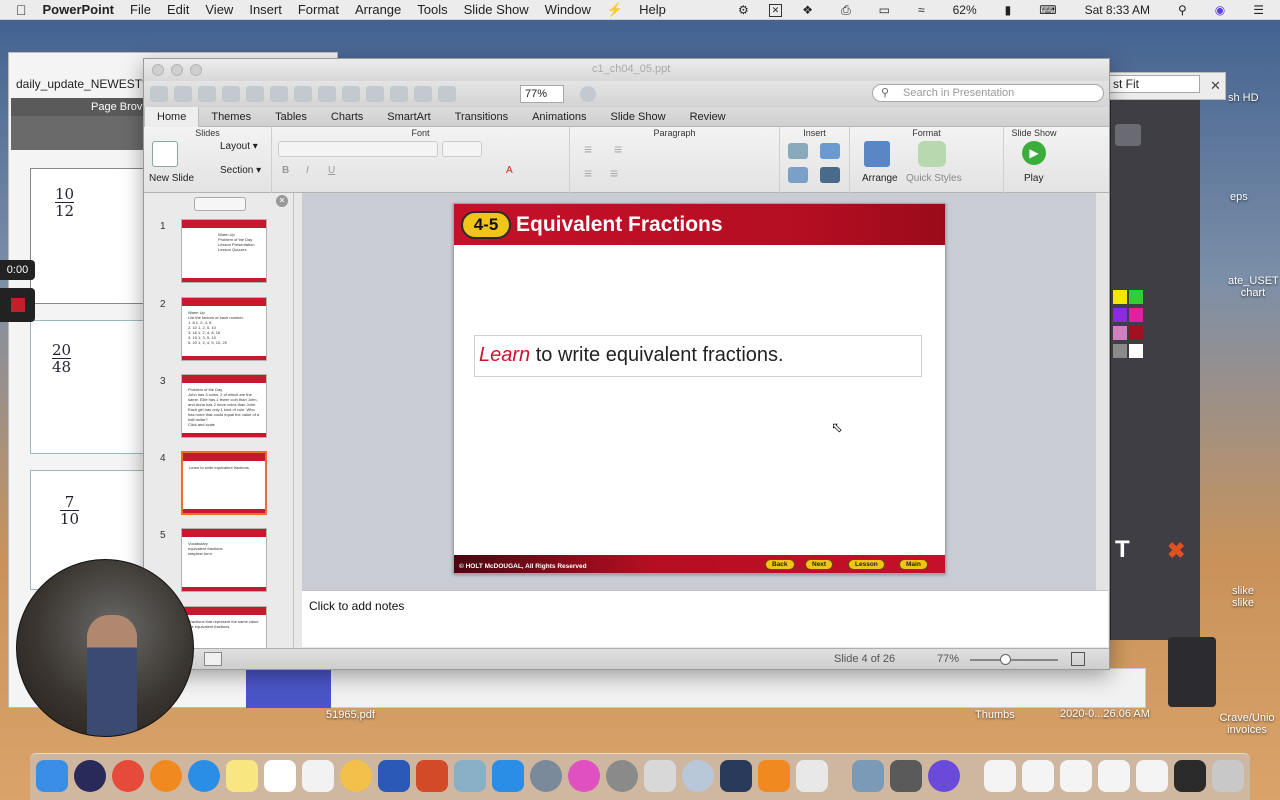  I want to click on menu-slide-show: Slide Show, so click(496, 9).